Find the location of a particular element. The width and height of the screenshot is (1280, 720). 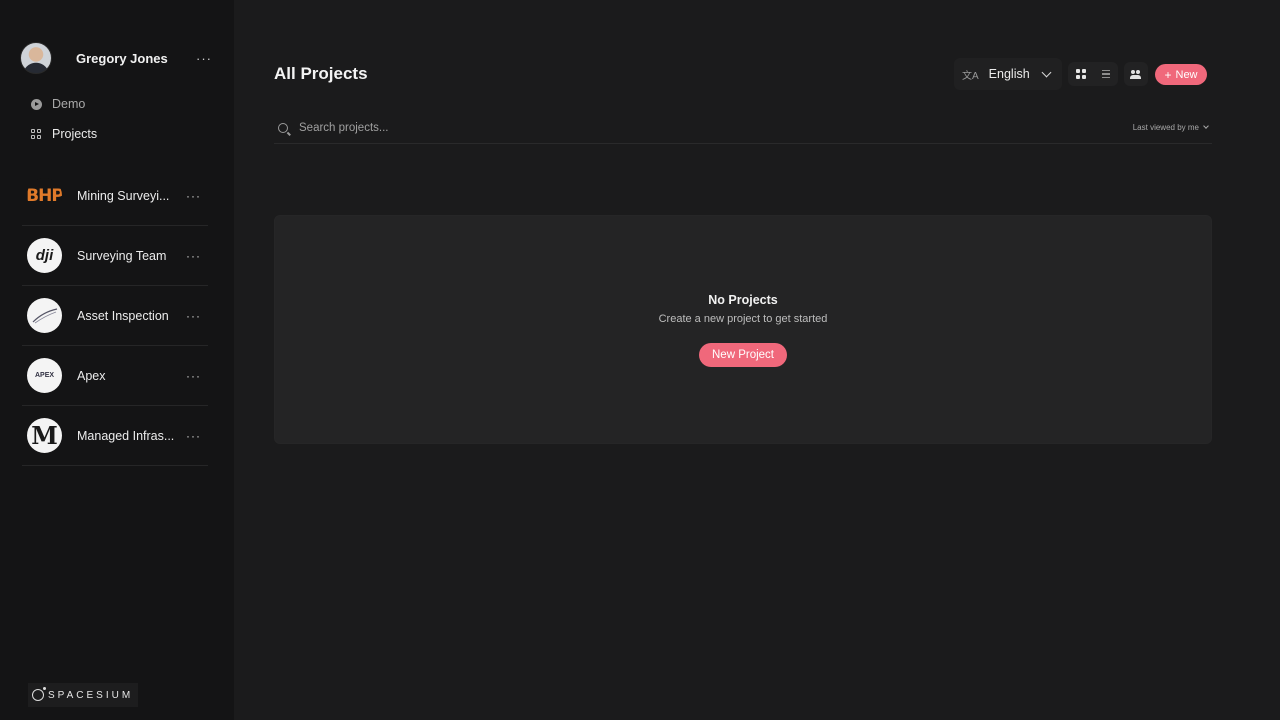

translate-icon: 文A is located at coordinates (970, 76).